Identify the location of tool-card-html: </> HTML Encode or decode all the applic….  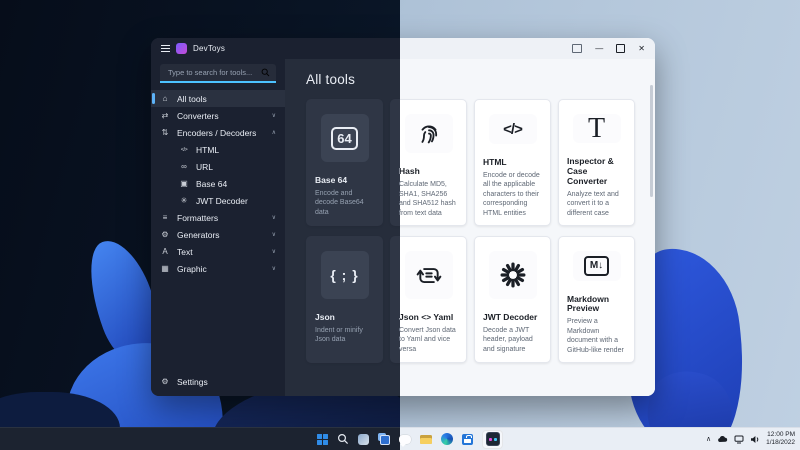
(512, 162).